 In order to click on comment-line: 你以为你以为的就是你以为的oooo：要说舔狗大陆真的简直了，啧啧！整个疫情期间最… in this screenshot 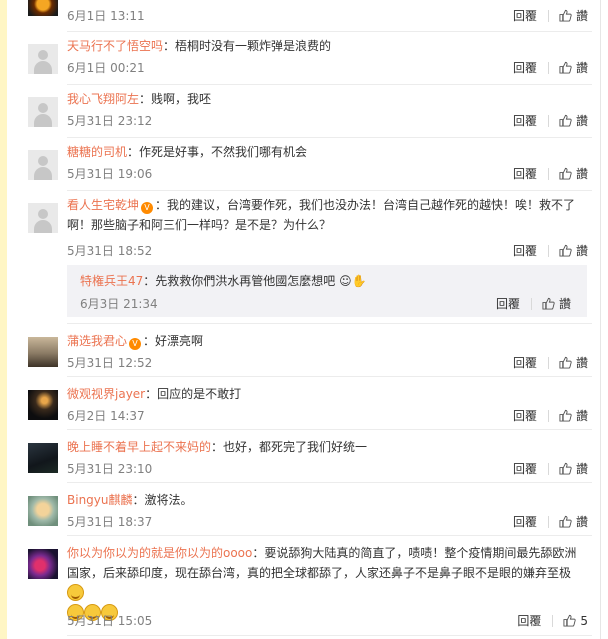, I will do `click(324, 583)`.